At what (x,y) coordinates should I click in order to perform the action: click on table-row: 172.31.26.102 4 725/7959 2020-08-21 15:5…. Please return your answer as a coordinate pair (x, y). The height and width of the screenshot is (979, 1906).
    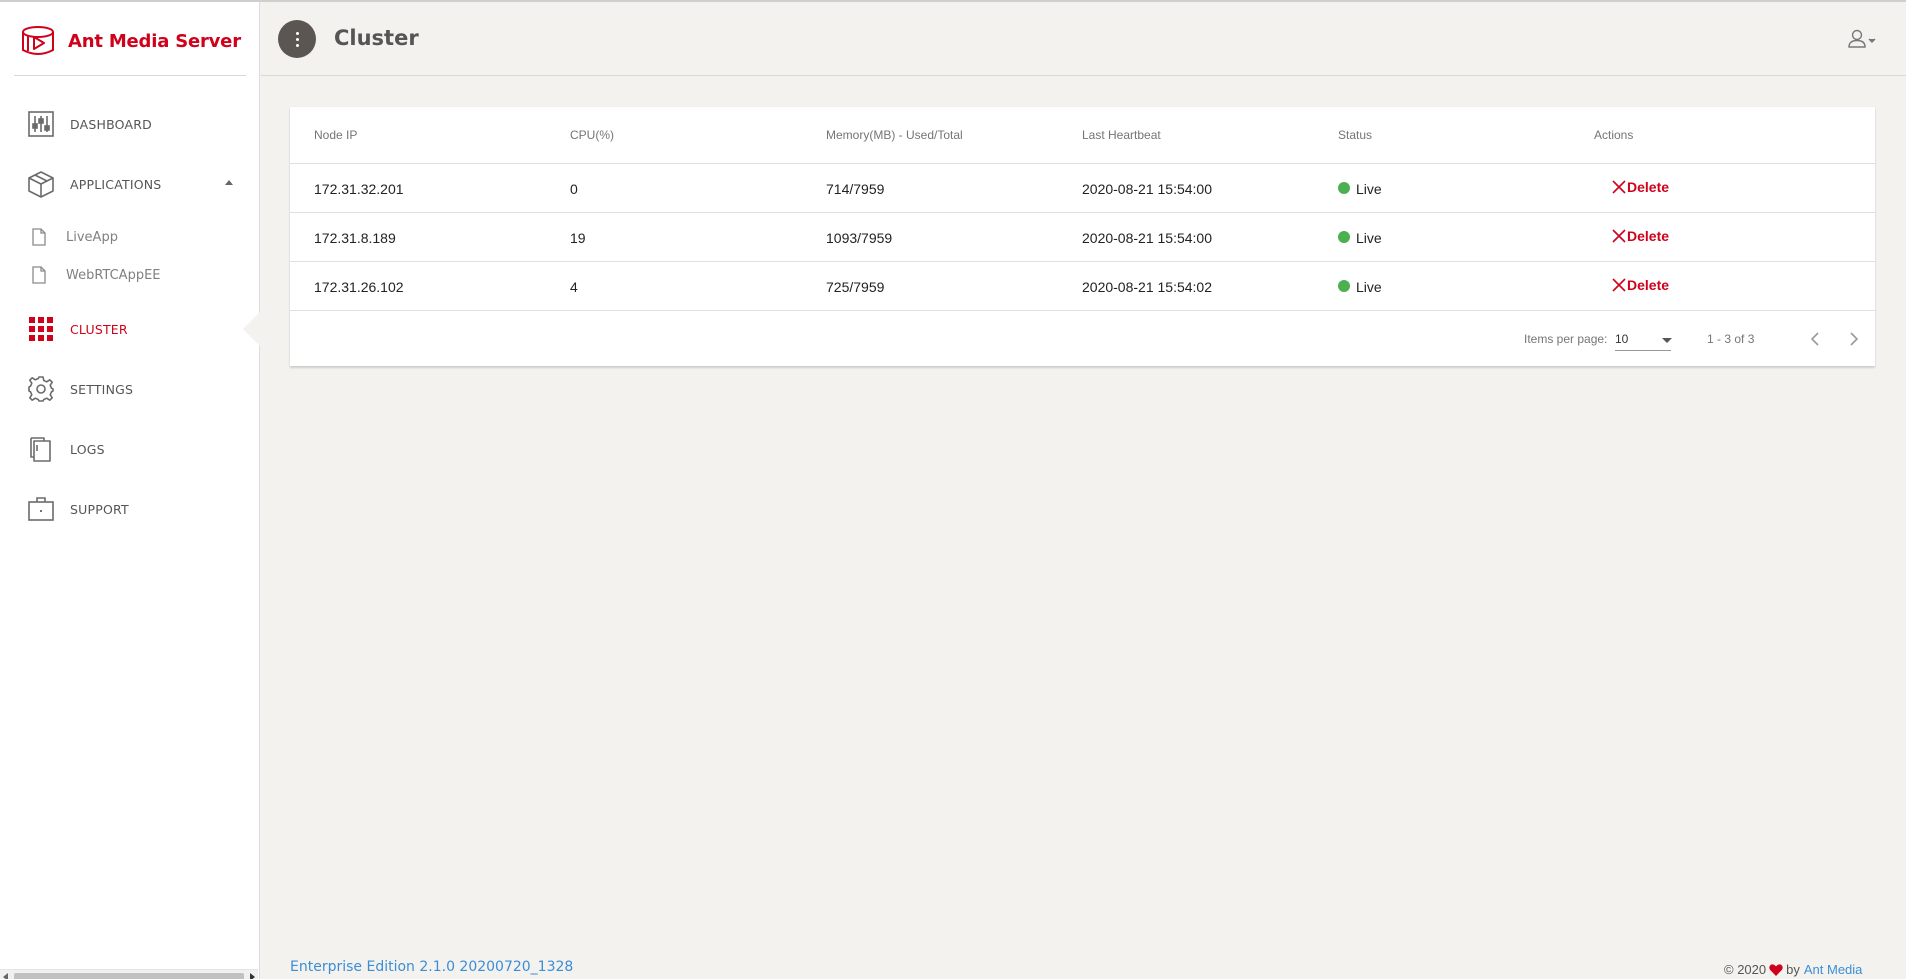
    Looking at the image, I should click on (1082, 286).